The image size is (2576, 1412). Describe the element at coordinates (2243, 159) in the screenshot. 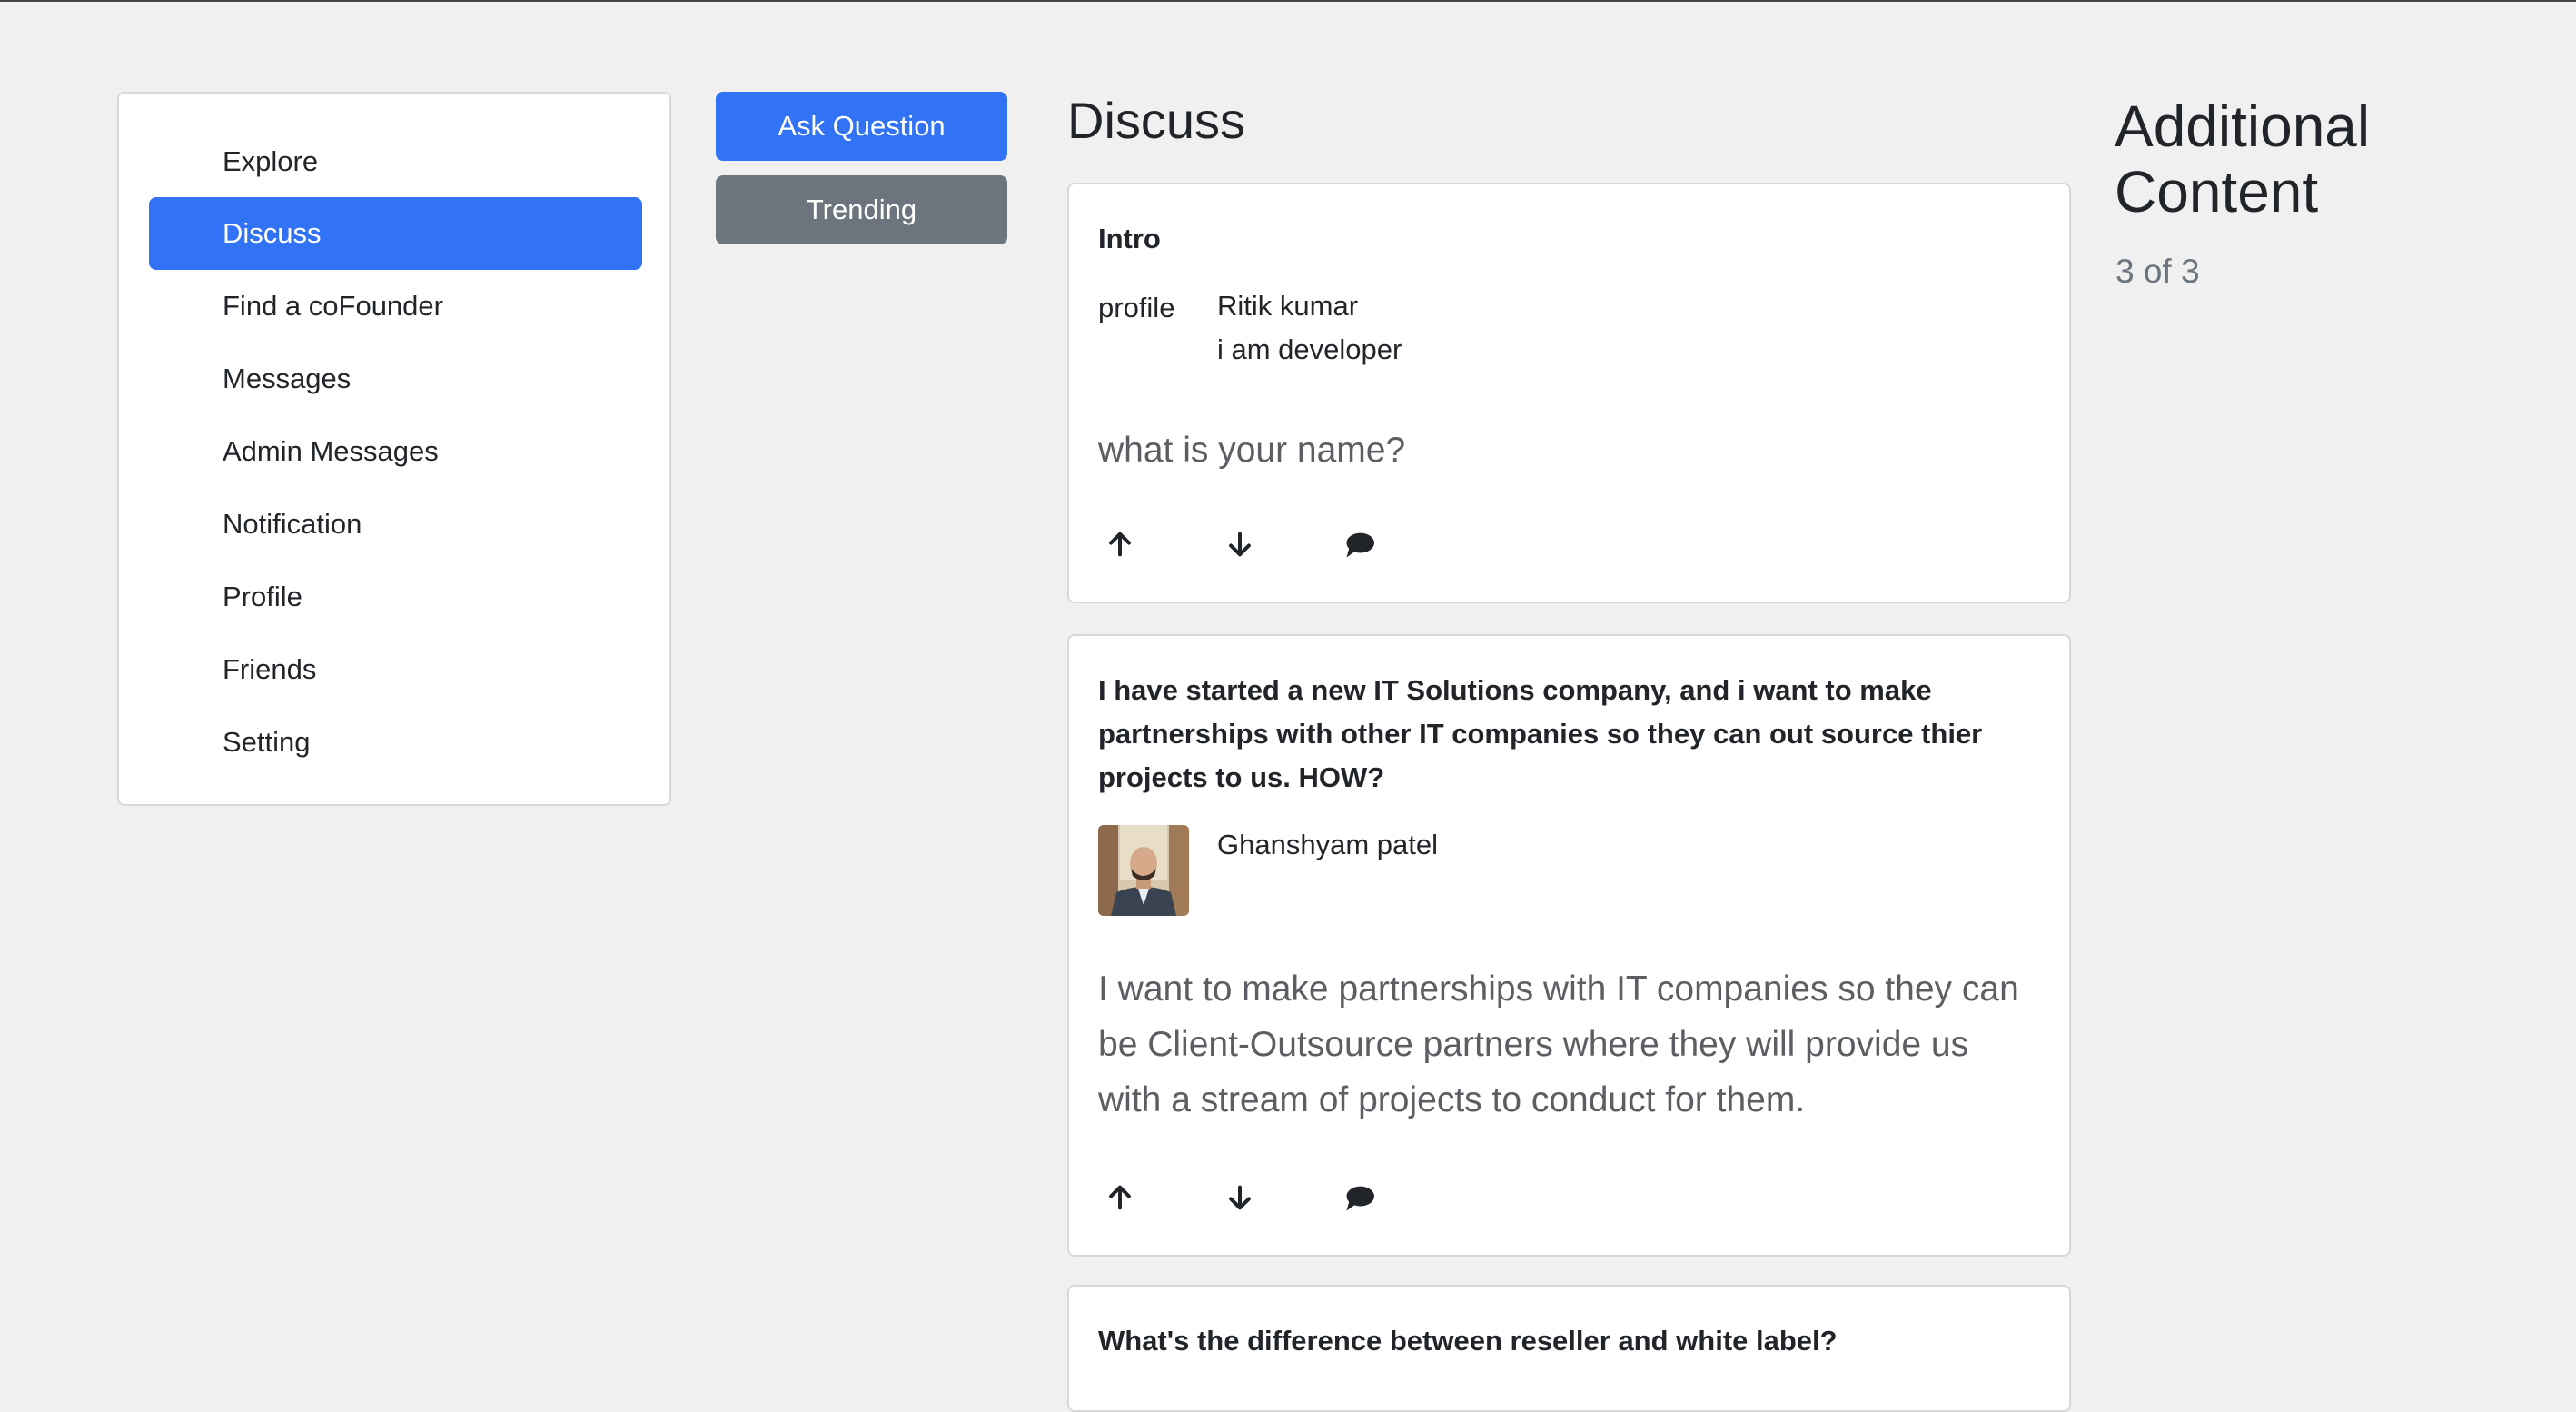

I see `additional-content-heading: Additional Content` at that location.